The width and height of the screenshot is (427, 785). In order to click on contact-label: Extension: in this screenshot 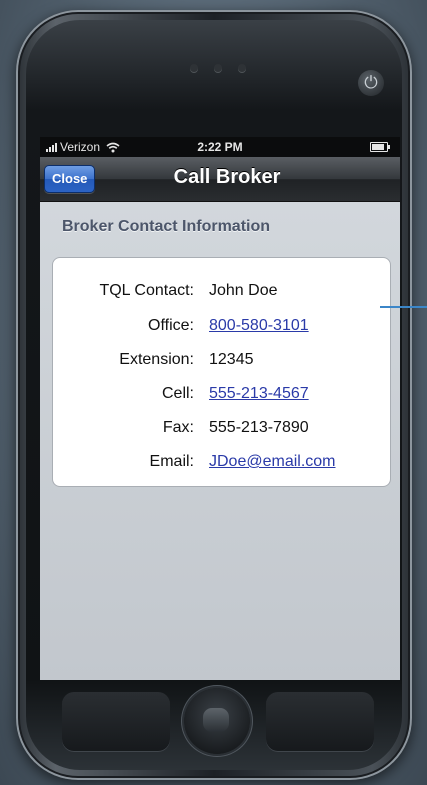, I will do `click(156, 359)`.